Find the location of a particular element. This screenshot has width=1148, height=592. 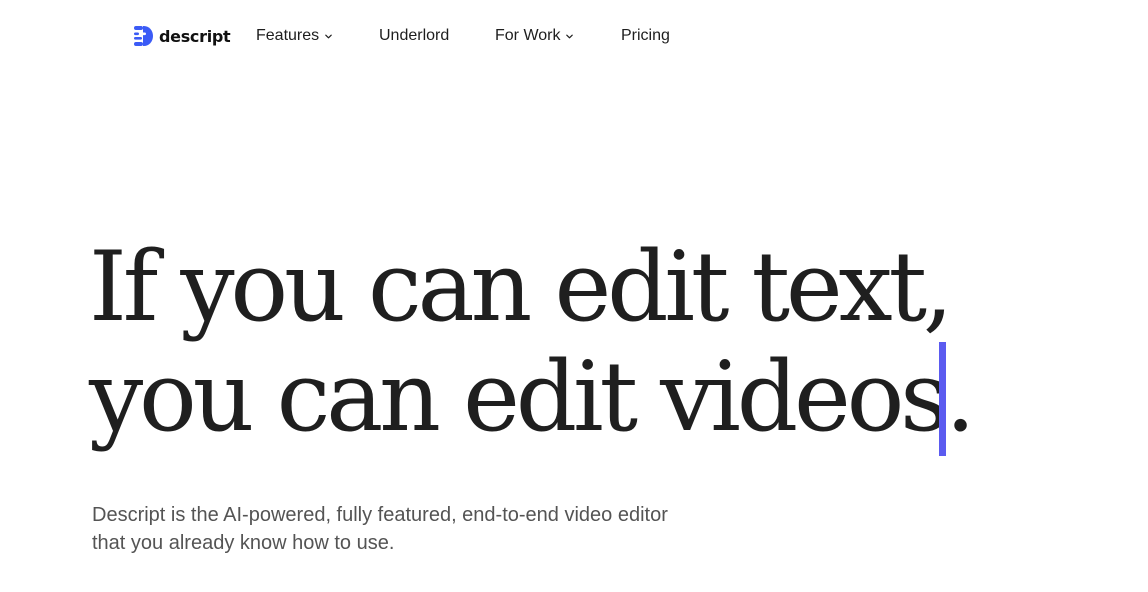

nav-item-features: Features is located at coordinates (294, 36).